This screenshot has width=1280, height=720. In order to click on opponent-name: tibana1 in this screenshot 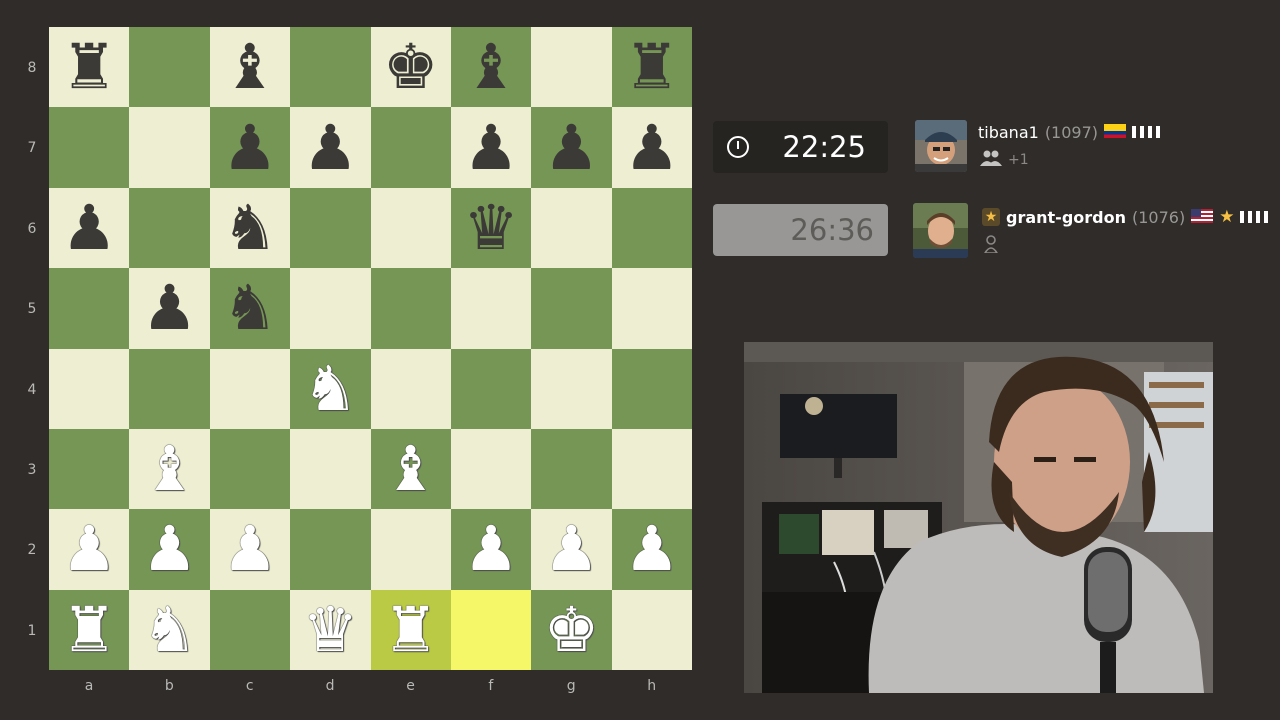, I will do `click(1008, 132)`.